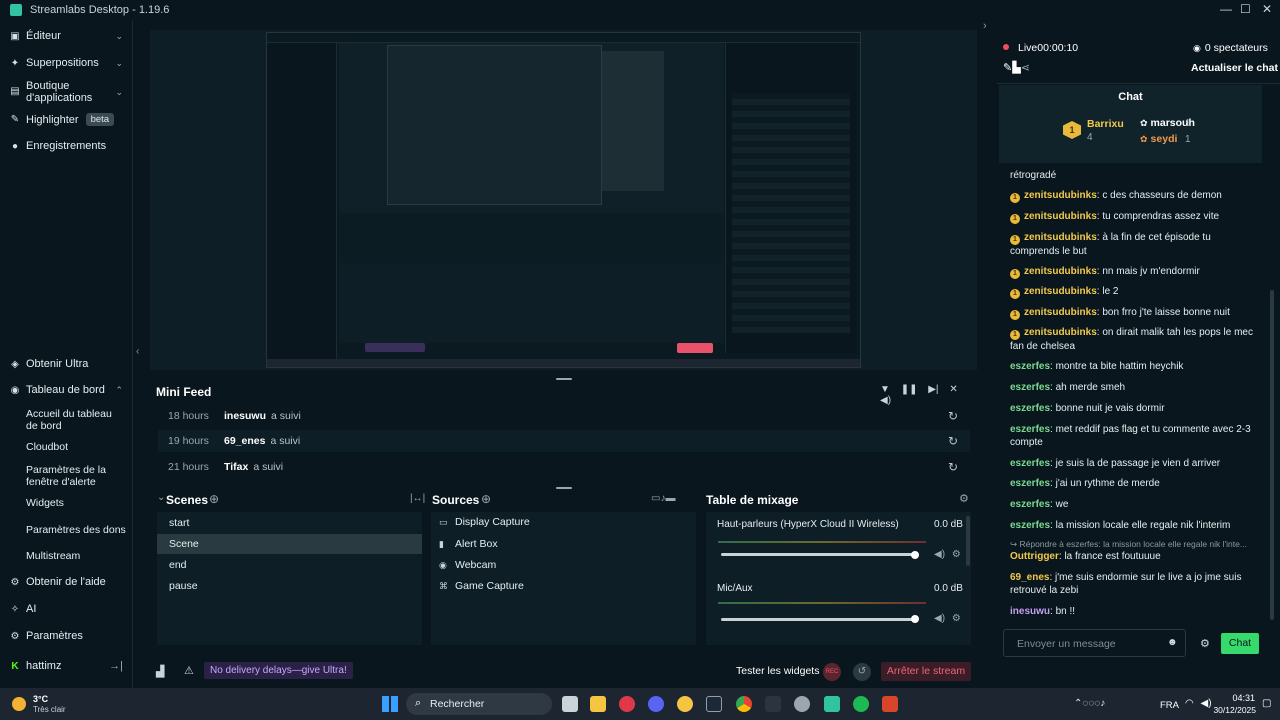 This screenshot has width=1280, height=720. Describe the element at coordinates (1029, 577) in the screenshot. I see `chat-user: 69_enes` at that location.